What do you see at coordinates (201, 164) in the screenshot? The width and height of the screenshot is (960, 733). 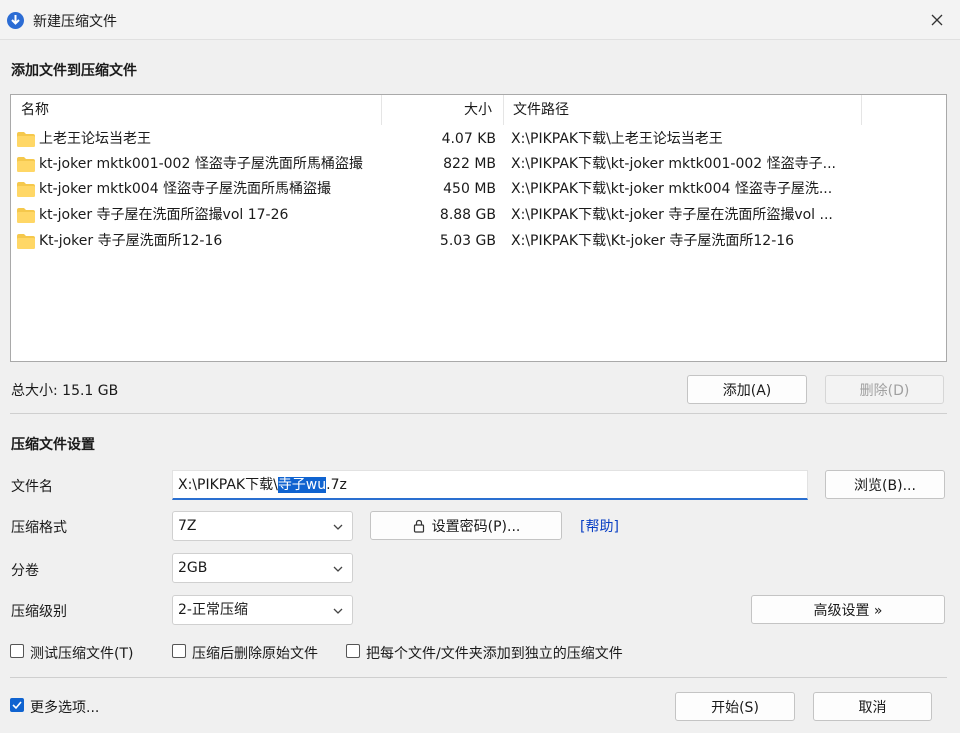 I see `file-name: kt-joker mktk001-002 怪盗寺子屋洗面所馬桶盜撮` at bounding box center [201, 164].